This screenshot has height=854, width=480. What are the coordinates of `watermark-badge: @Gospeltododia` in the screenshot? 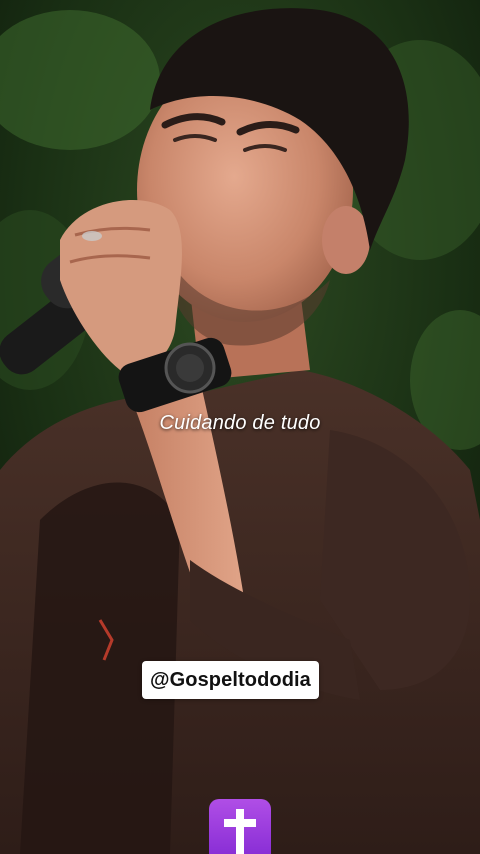 It's located at (230, 680).